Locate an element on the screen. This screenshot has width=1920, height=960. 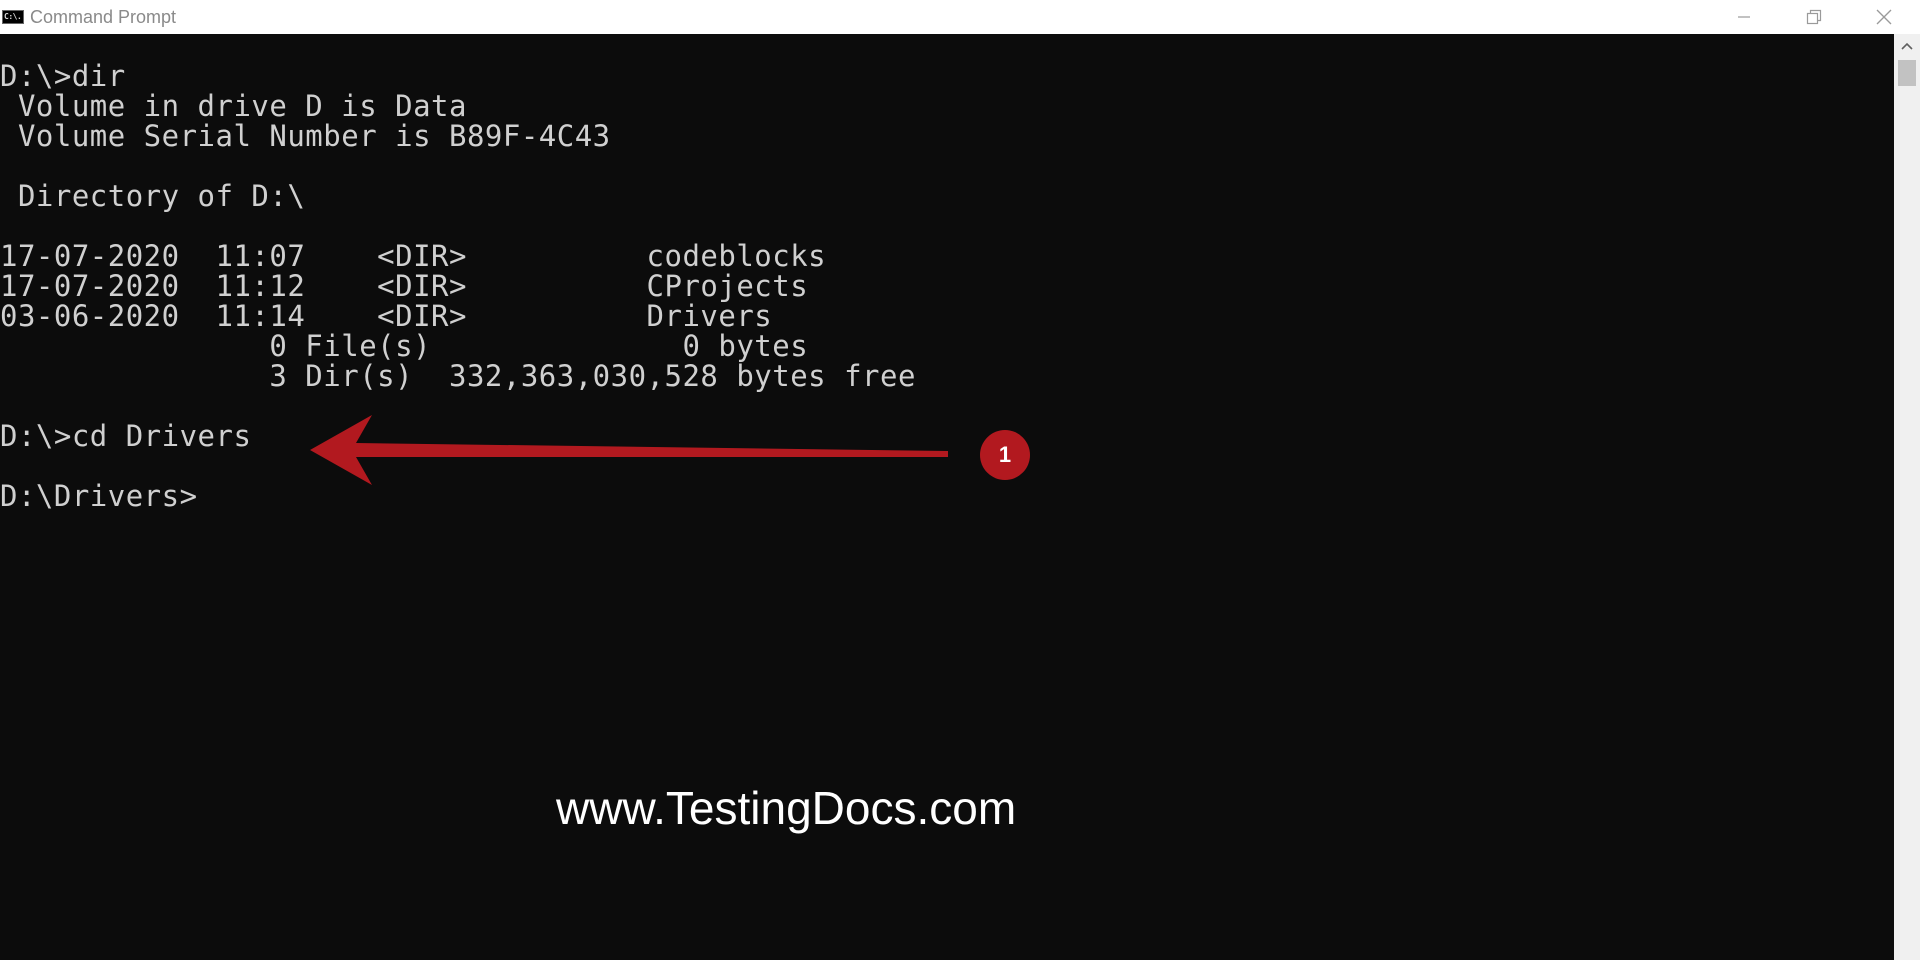
title-bar: C:\. Command Prompt is located at coordinates (960, 17).